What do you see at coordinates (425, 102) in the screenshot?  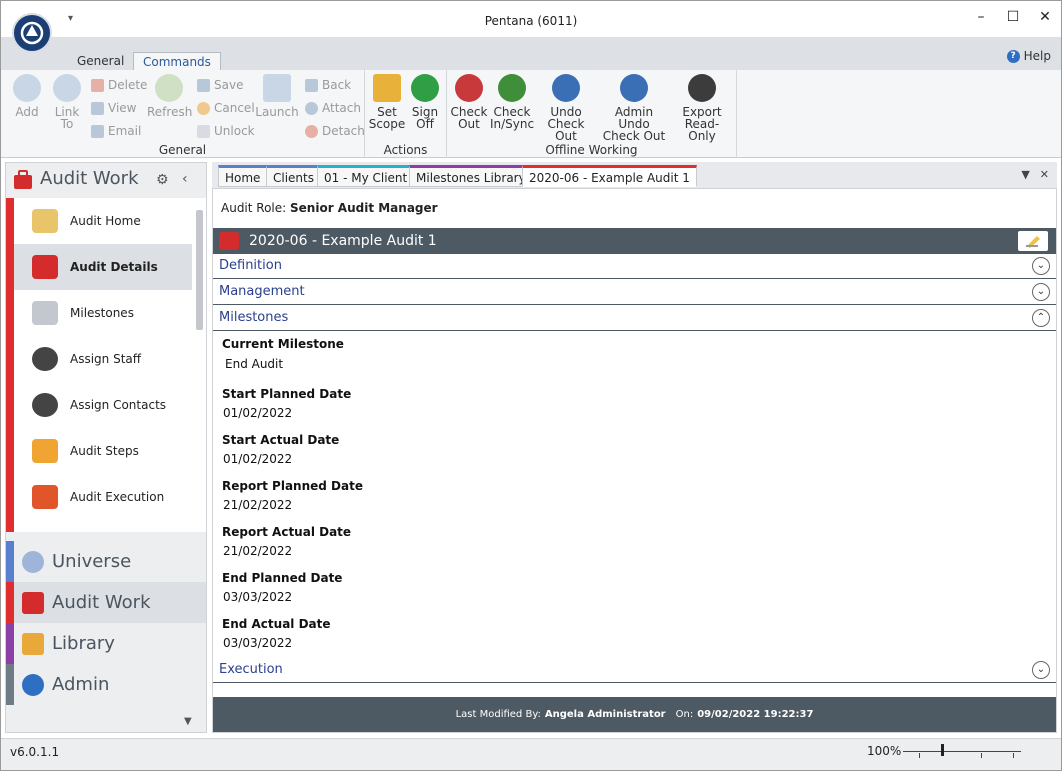 I see `sign-off-button: Sign Off` at bounding box center [425, 102].